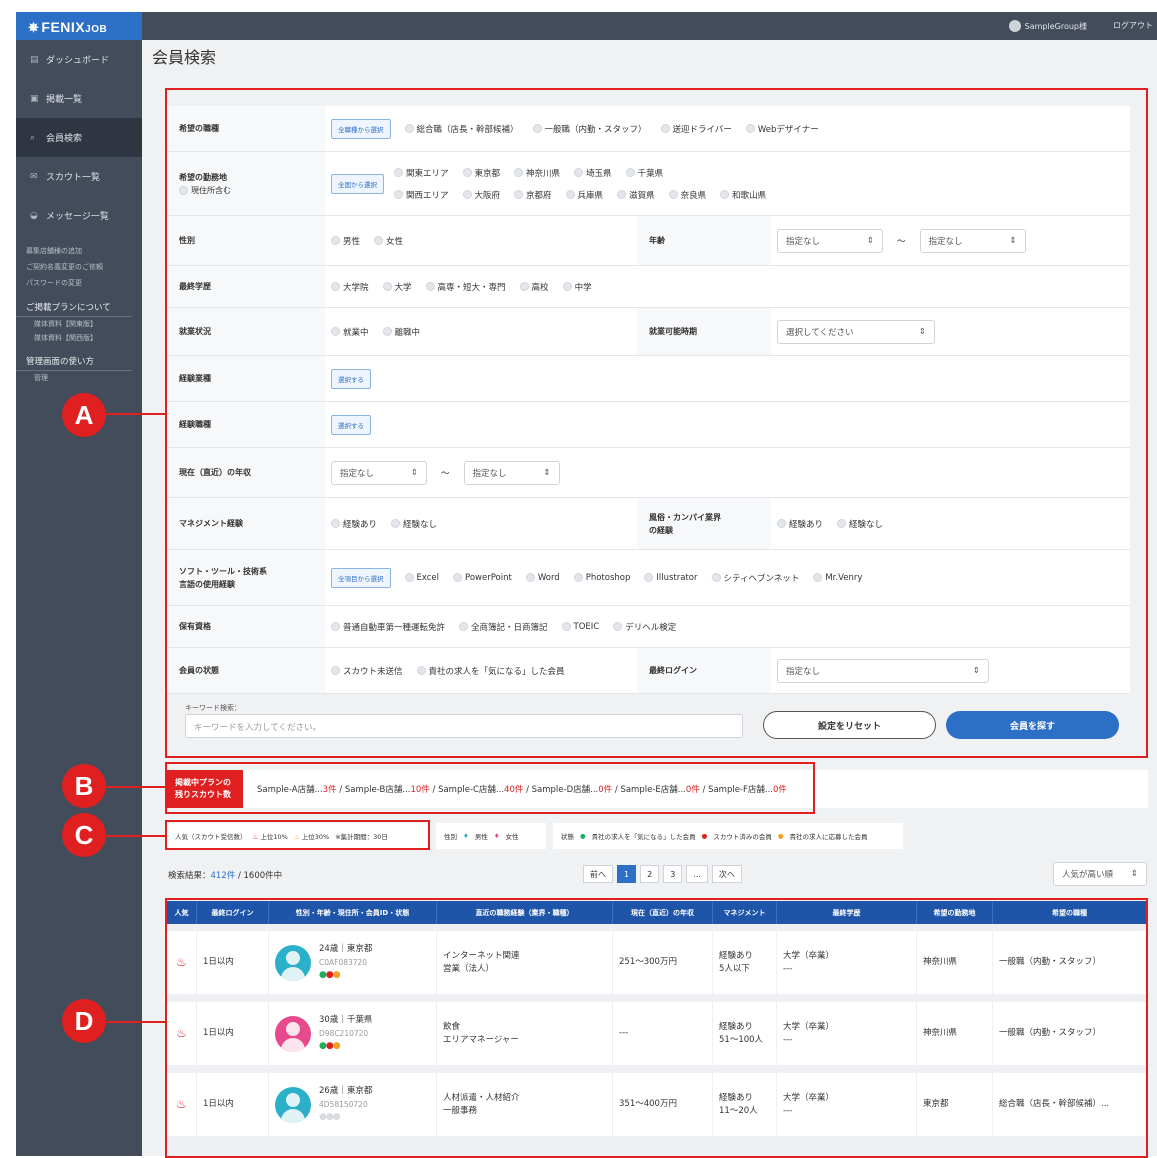 The width and height of the screenshot is (1157, 1158). Describe the element at coordinates (584, 195) in the screenshot. I see `option-form-area-row2-3: 兵庫県` at that location.